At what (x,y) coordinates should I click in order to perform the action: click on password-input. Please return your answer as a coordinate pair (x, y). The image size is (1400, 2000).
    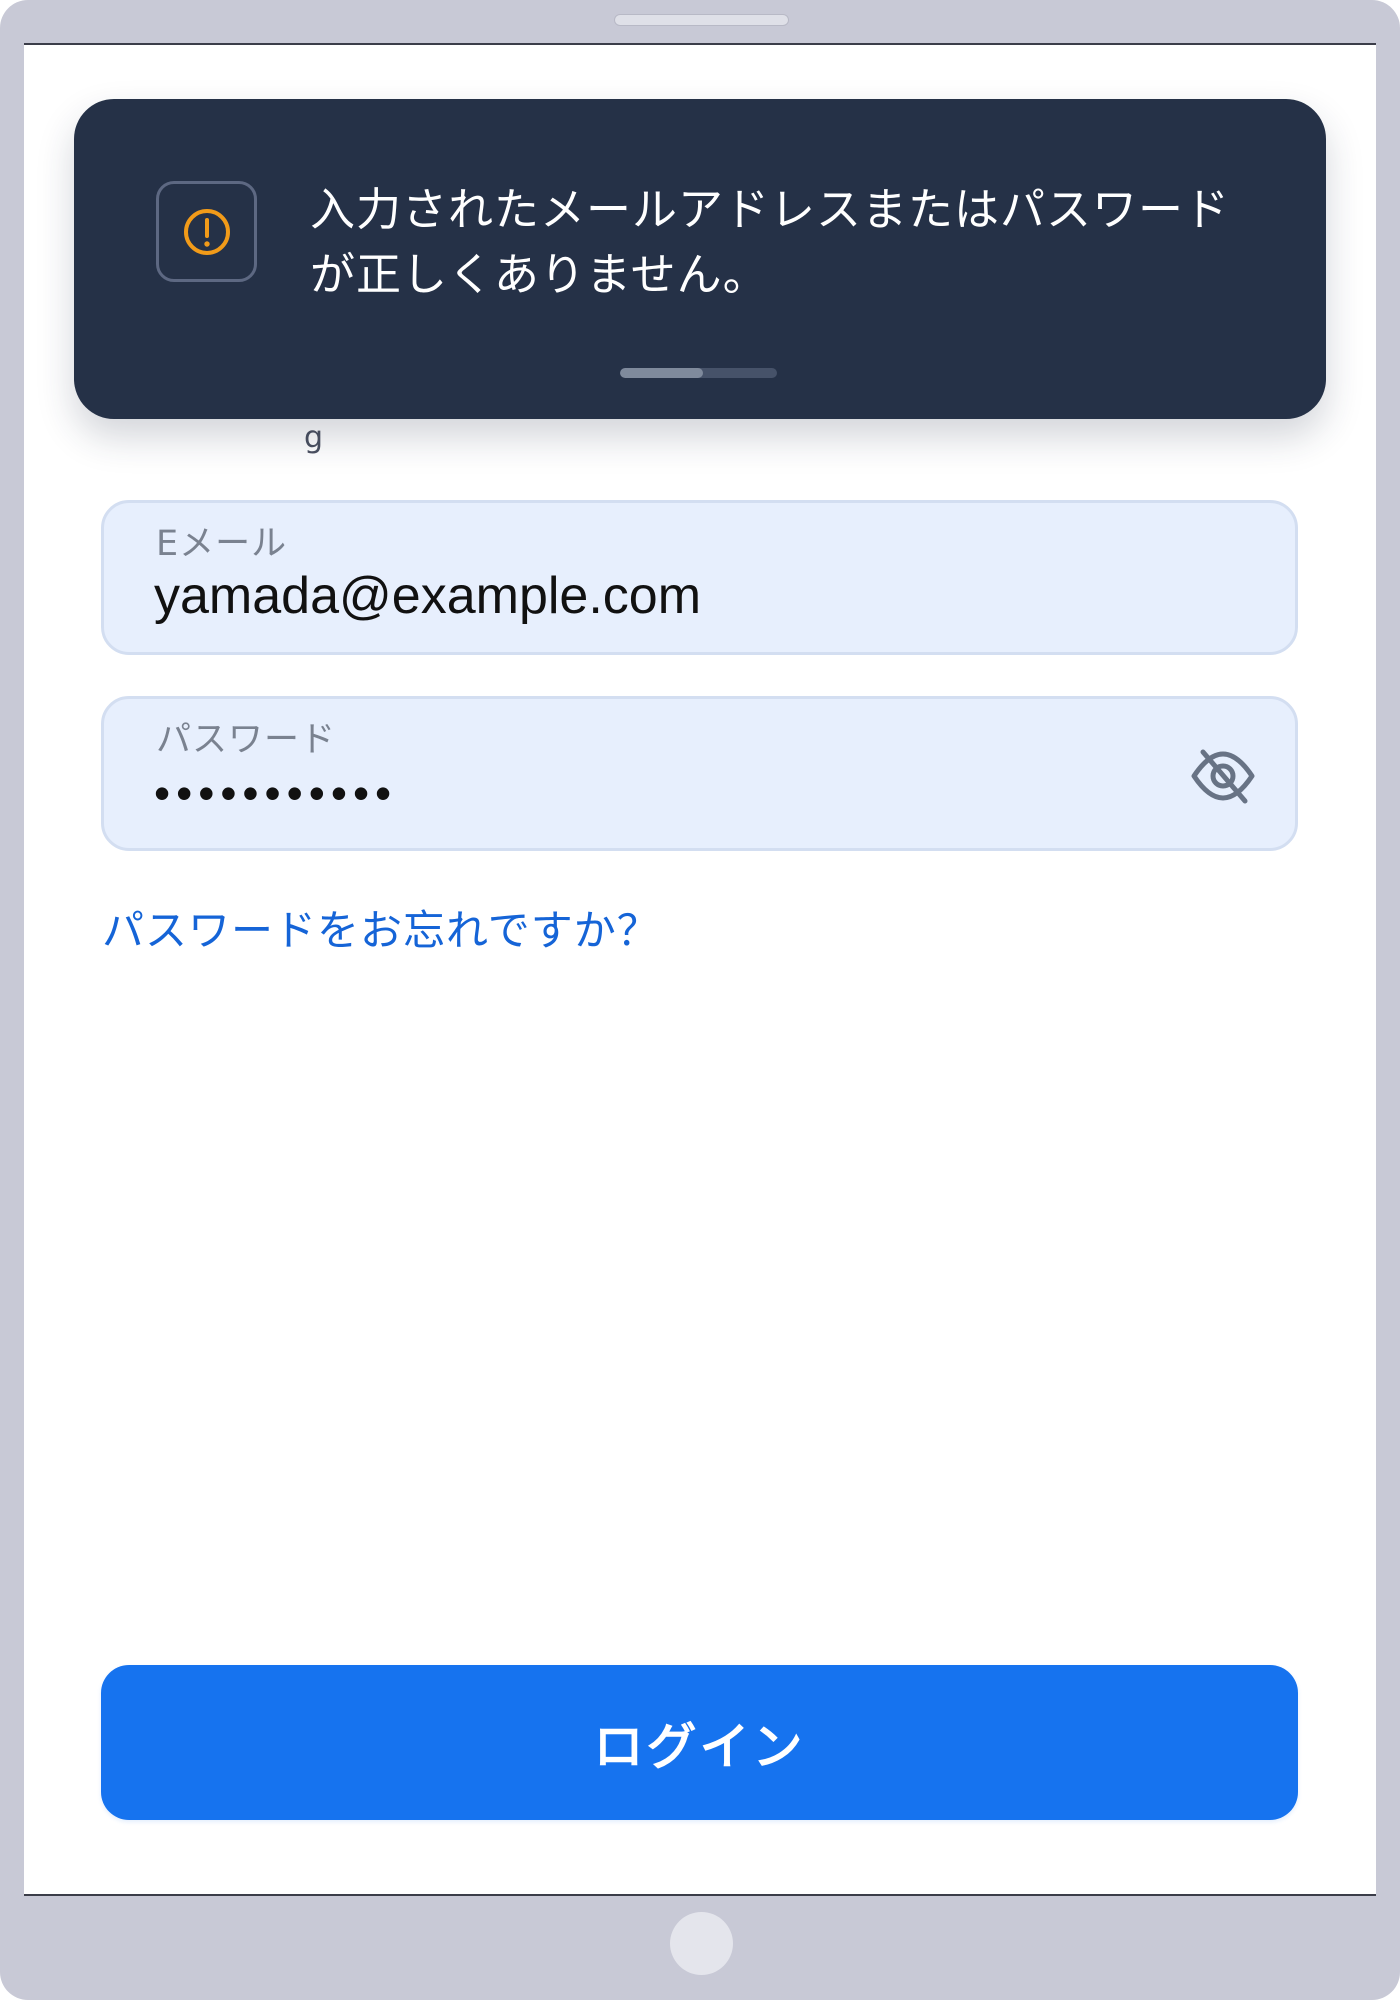
    Looking at the image, I should click on (629, 793).